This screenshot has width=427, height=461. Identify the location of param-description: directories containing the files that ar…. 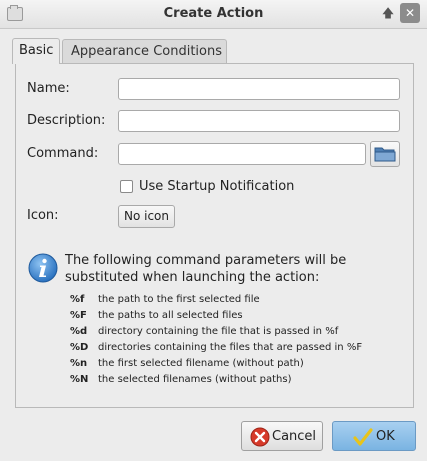
(230, 347).